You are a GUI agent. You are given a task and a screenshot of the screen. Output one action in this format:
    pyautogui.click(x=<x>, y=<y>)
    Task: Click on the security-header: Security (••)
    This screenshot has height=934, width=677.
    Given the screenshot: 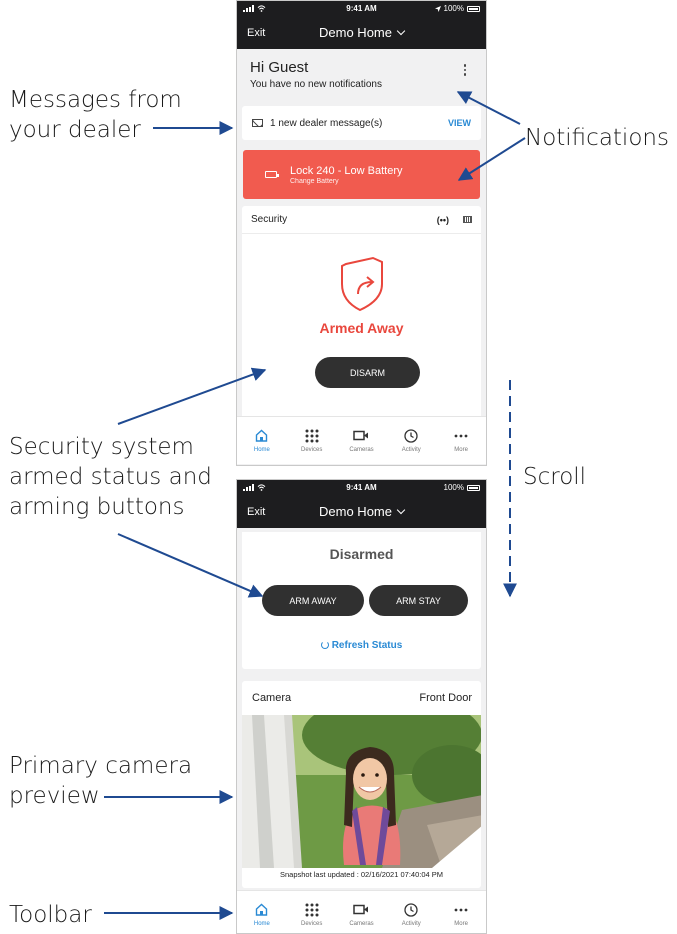 What is the action you would take?
    pyautogui.click(x=361, y=220)
    